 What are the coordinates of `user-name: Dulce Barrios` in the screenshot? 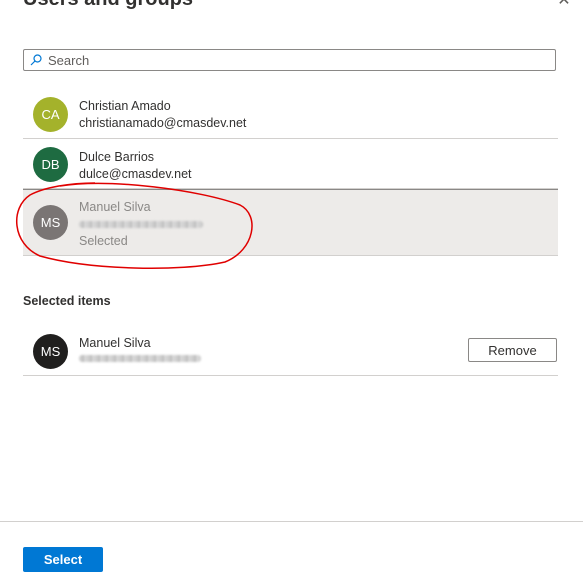 It's located at (117, 157).